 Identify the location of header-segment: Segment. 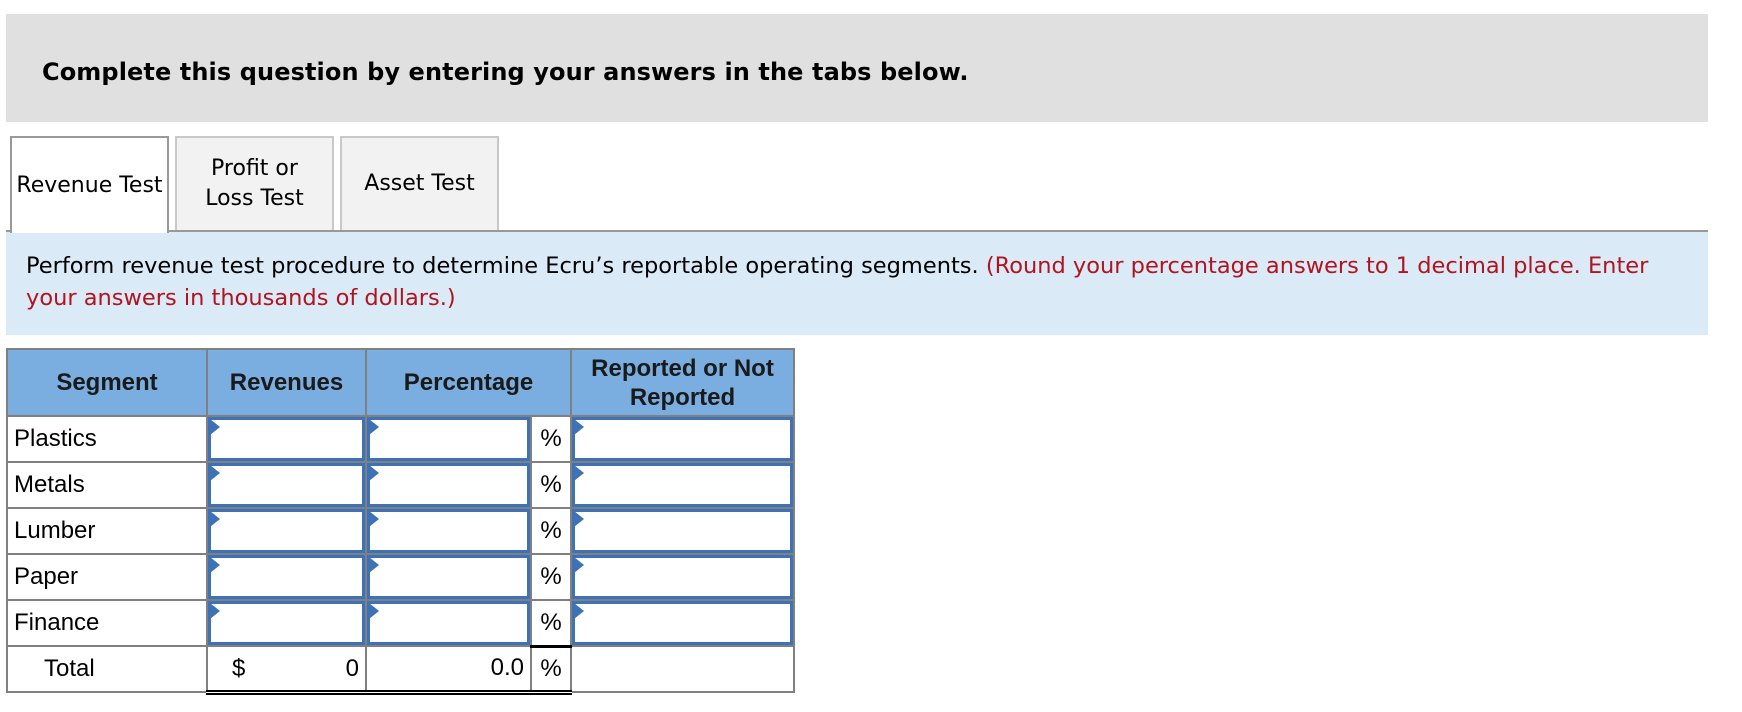
(107, 382).